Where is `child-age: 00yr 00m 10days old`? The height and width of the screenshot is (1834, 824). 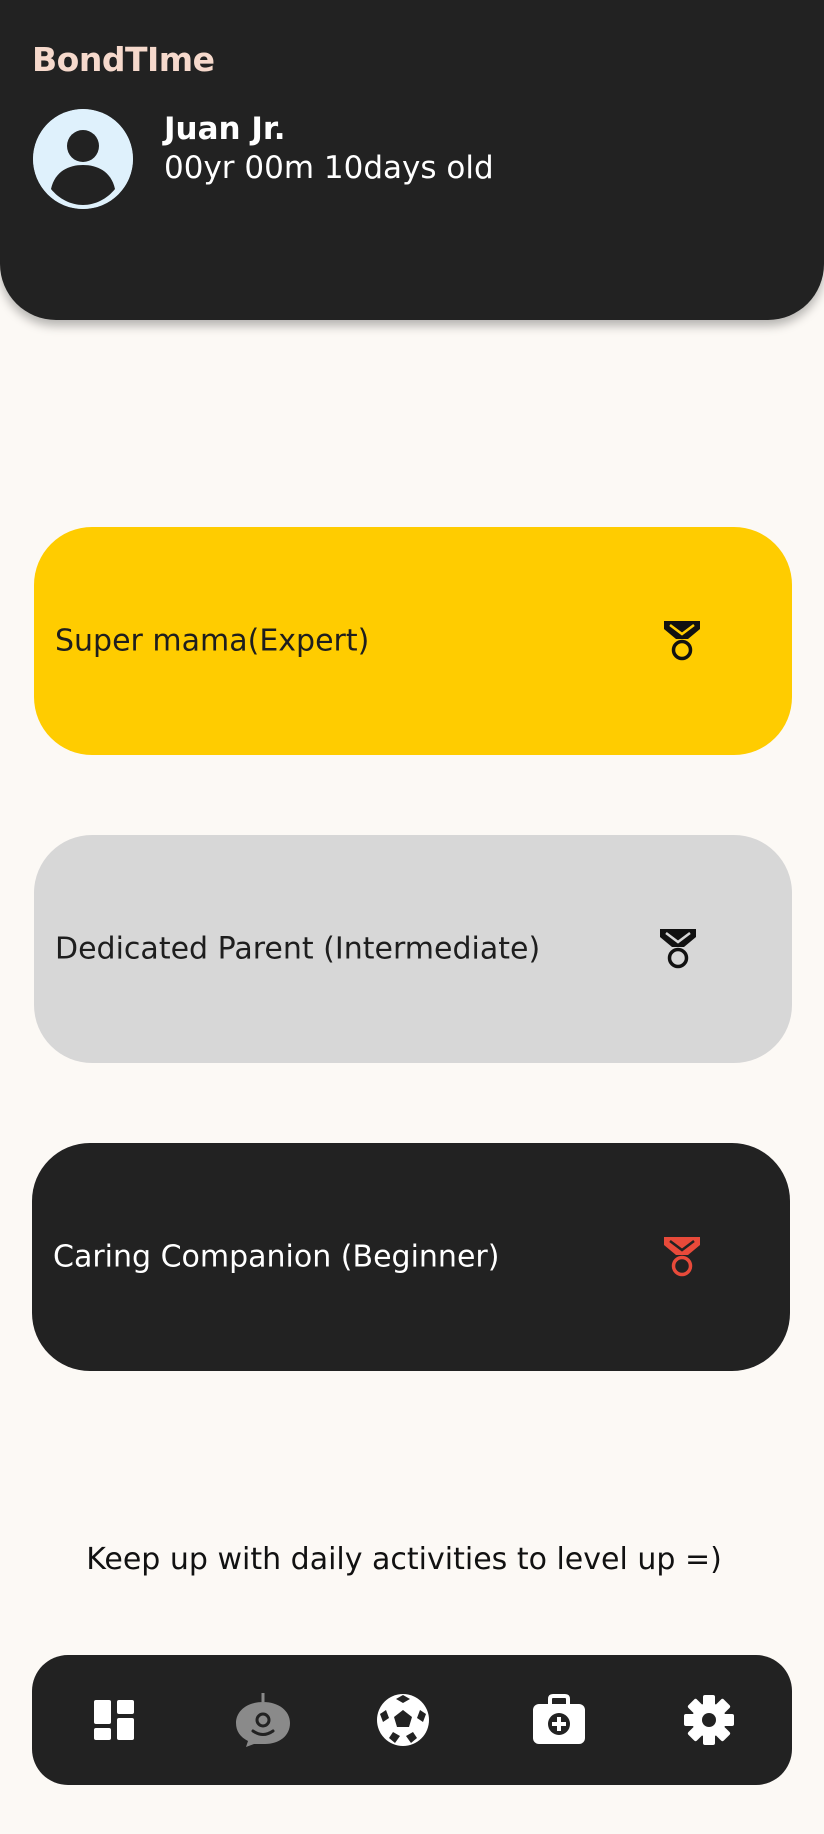
child-age: 00yr 00m 10days old is located at coordinates (329, 168).